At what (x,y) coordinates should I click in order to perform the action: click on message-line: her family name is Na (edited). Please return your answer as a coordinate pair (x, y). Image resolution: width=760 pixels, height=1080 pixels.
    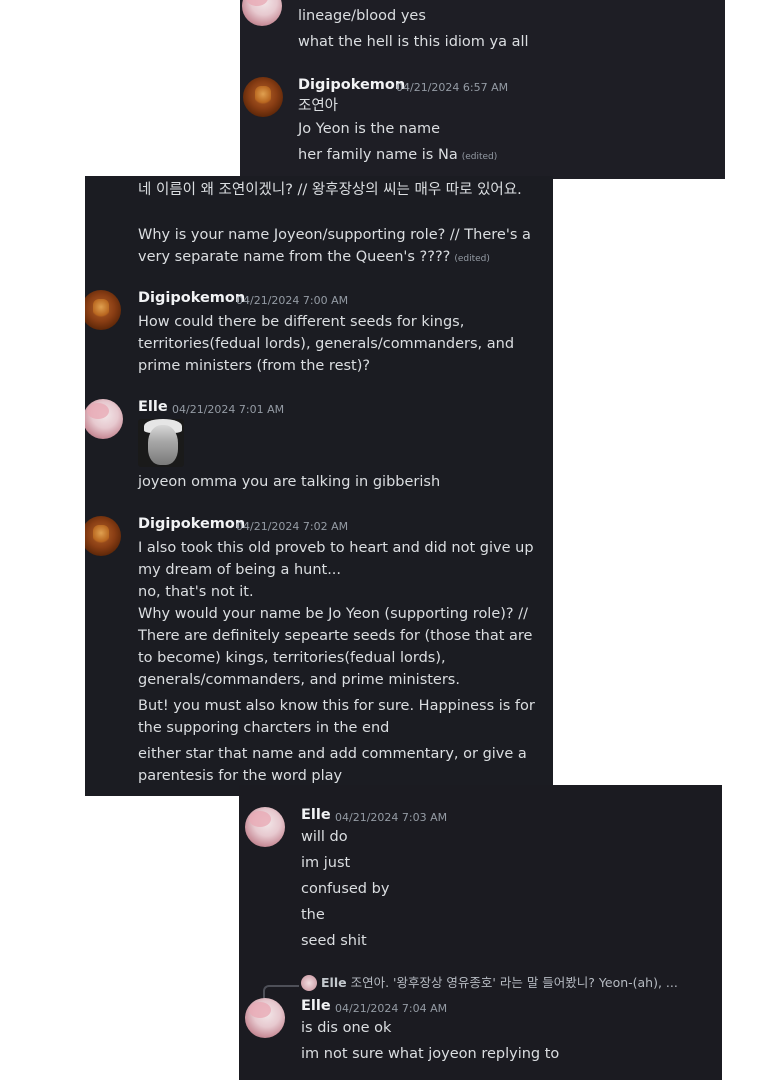
    Looking at the image, I should click on (397, 156).